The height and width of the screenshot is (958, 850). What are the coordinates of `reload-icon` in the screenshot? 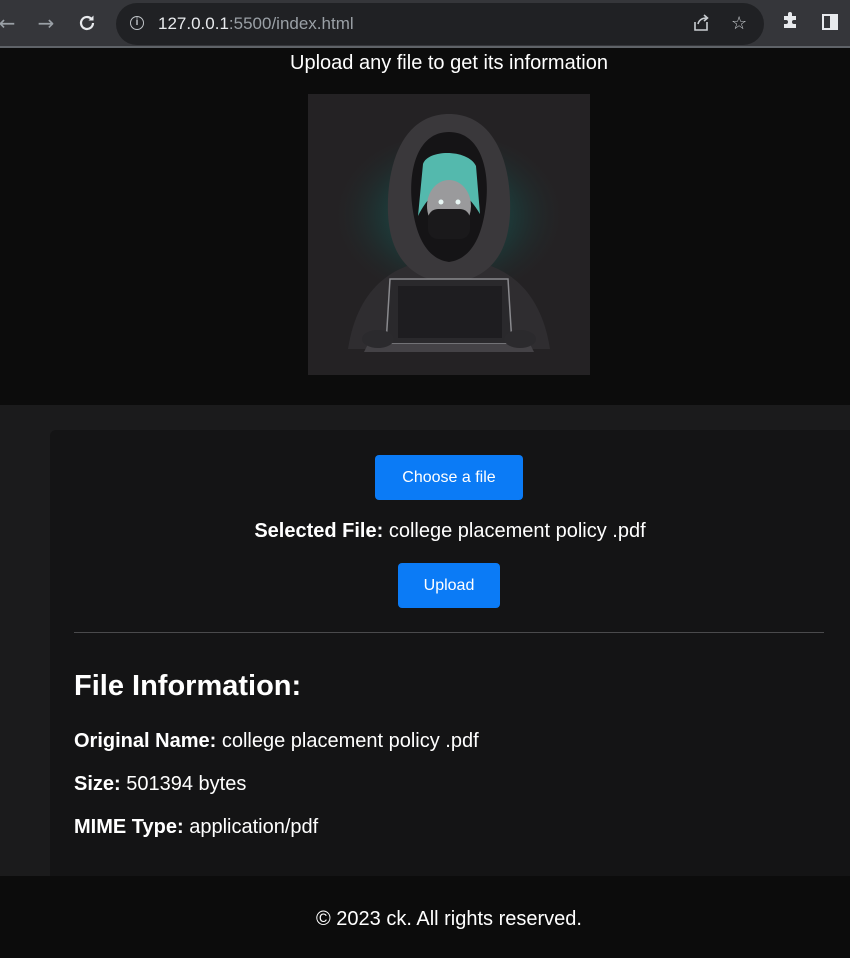 It's located at (87, 23).